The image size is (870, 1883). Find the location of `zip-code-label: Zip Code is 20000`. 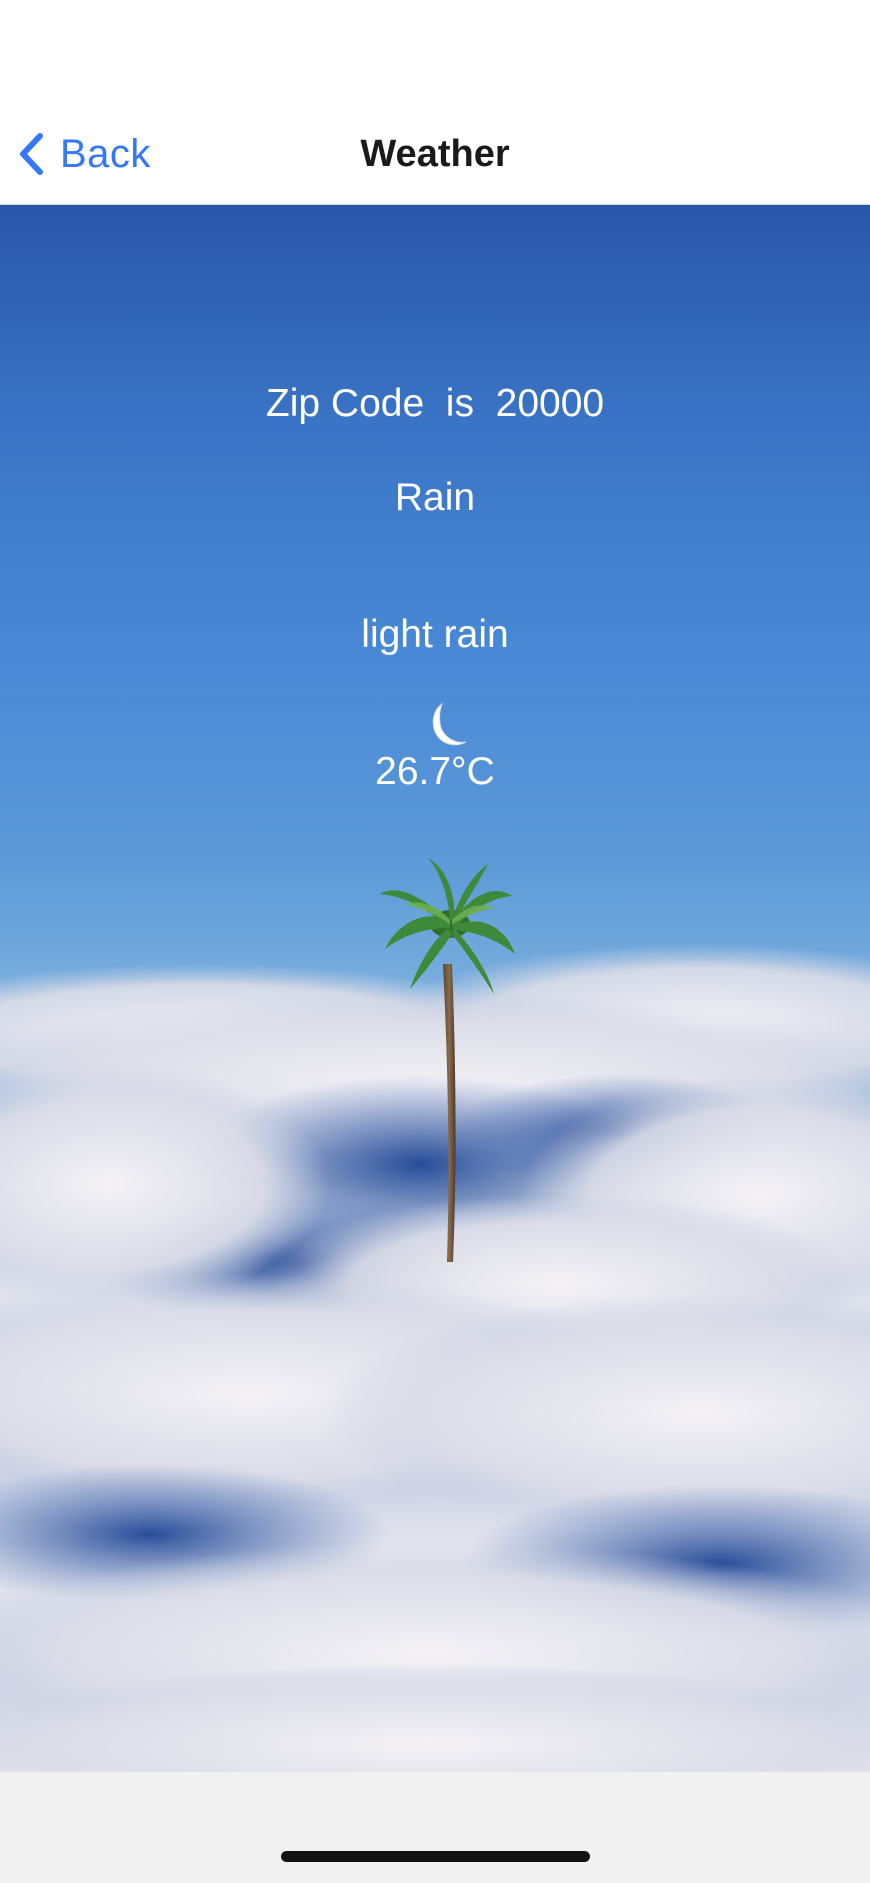

zip-code-label: Zip Code is 20000 is located at coordinates (435, 403).